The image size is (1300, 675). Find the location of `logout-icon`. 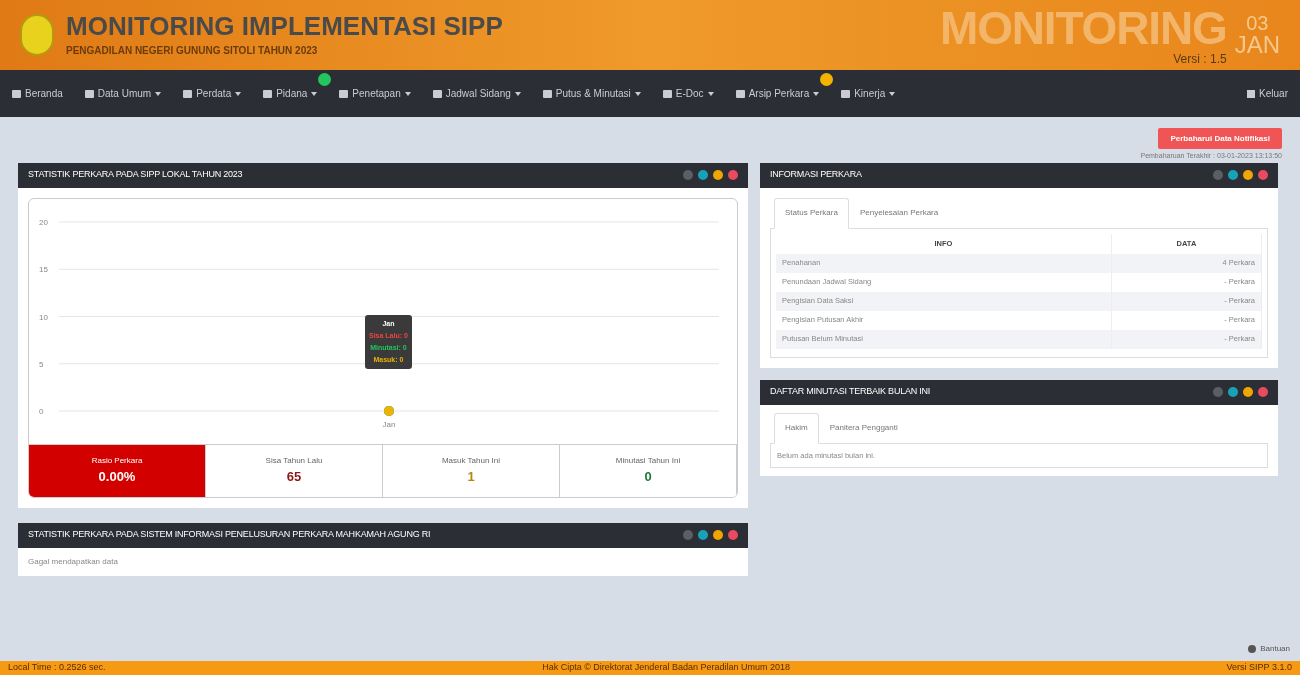

logout-icon is located at coordinates (1251, 93).